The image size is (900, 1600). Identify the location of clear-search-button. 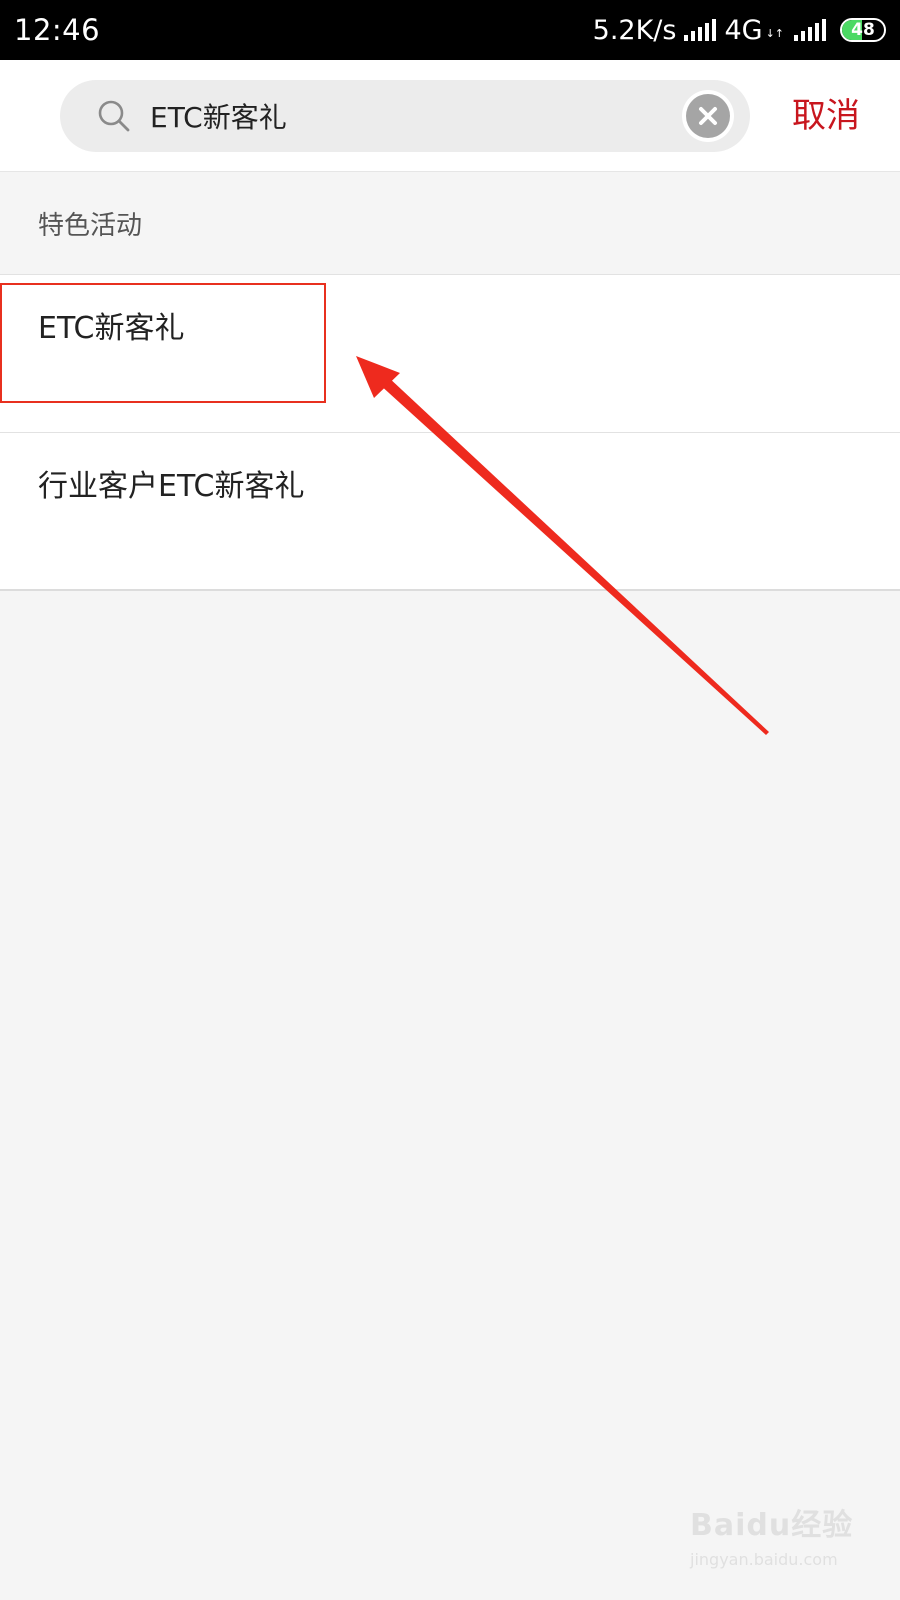
(708, 116).